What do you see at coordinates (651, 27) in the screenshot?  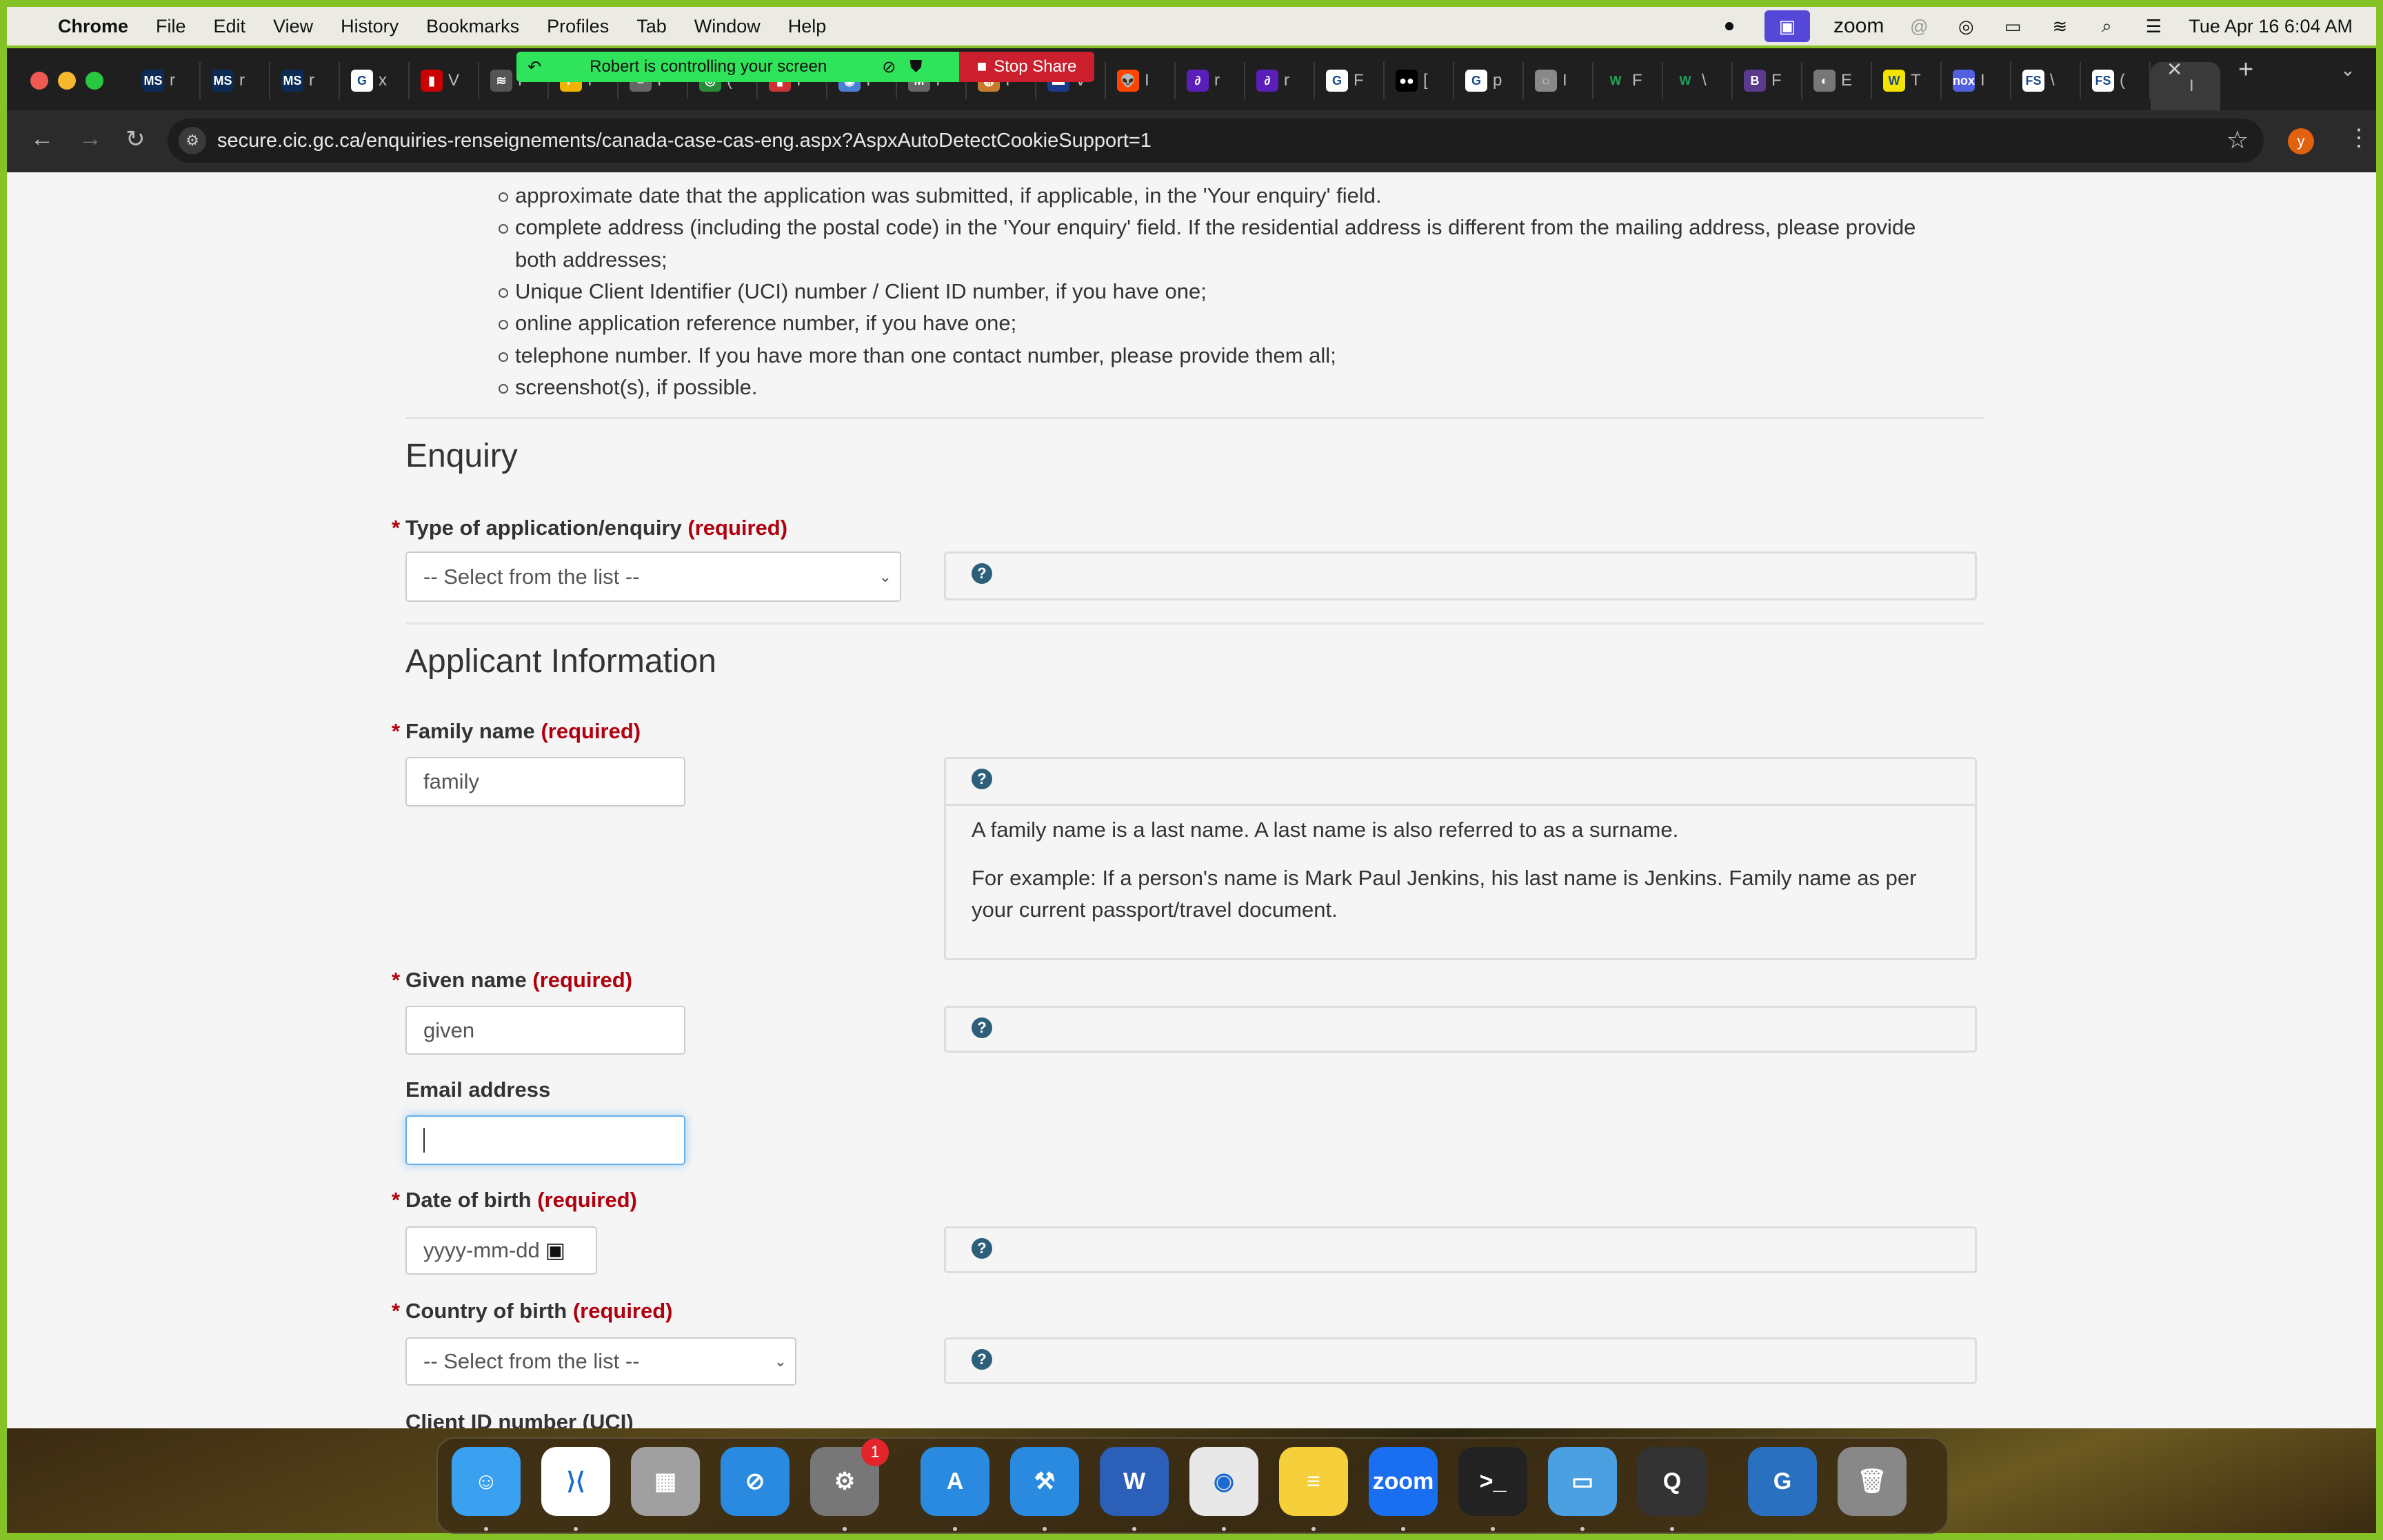 I see `menu-tab: Tab` at bounding box center [651, 27].